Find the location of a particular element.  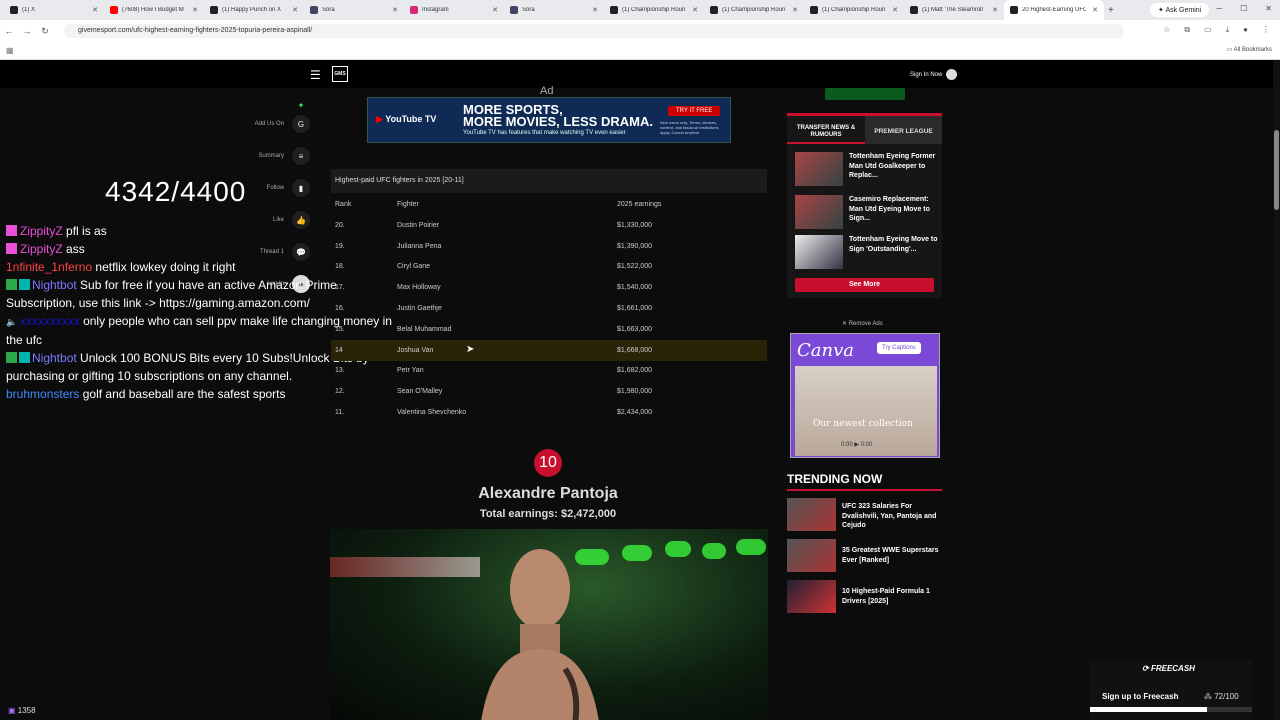

browser-tab: (7608) How I Budget M ✕ is located at coordinates (154, 10).